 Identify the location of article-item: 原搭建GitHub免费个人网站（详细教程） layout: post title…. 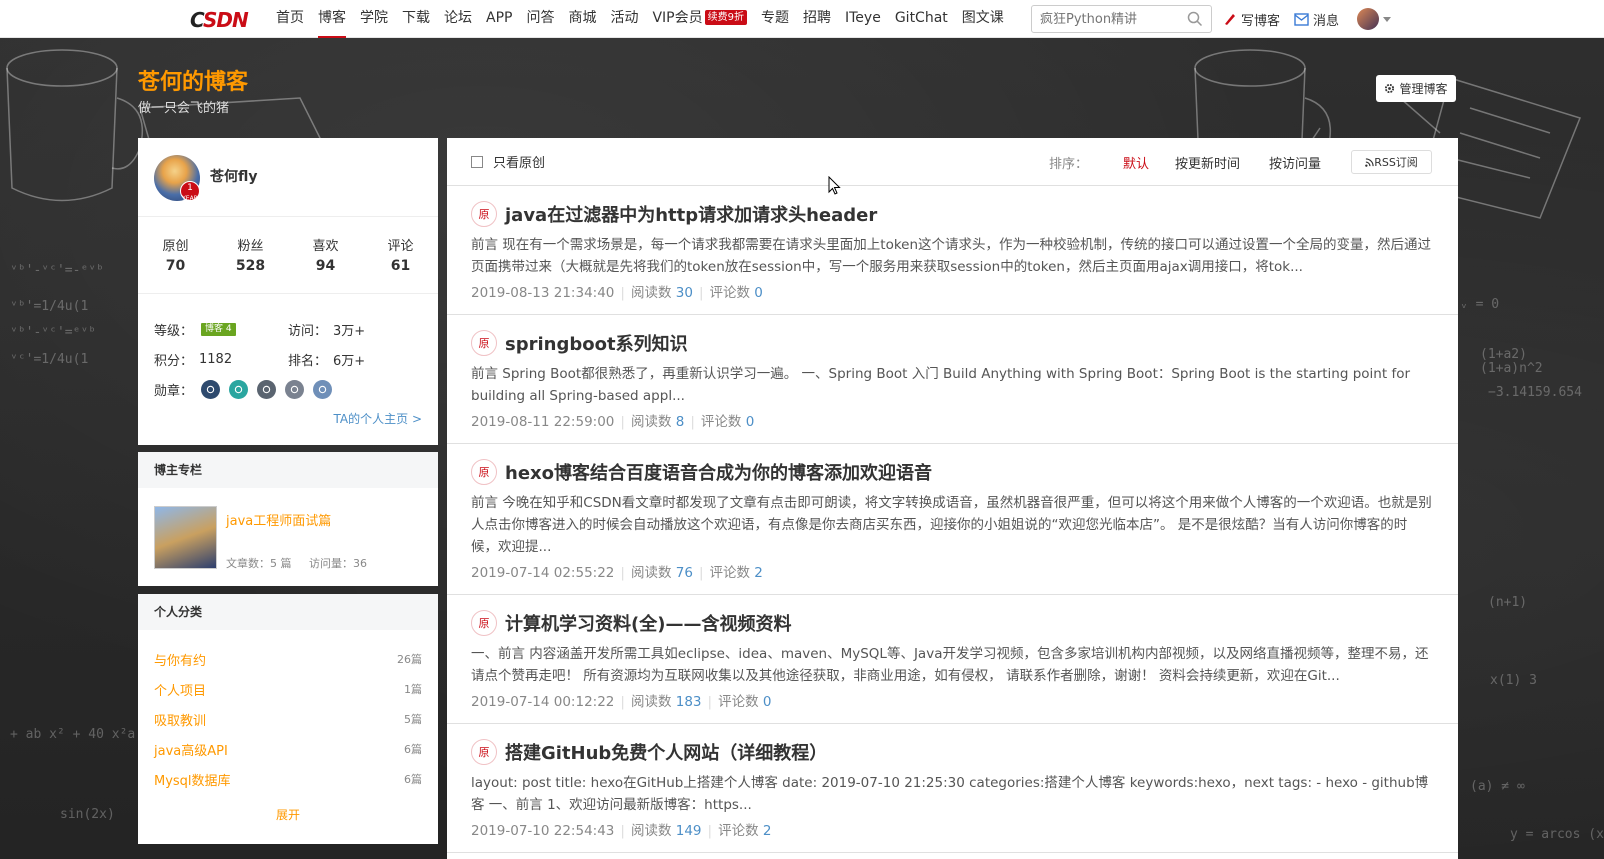
(952, 788).